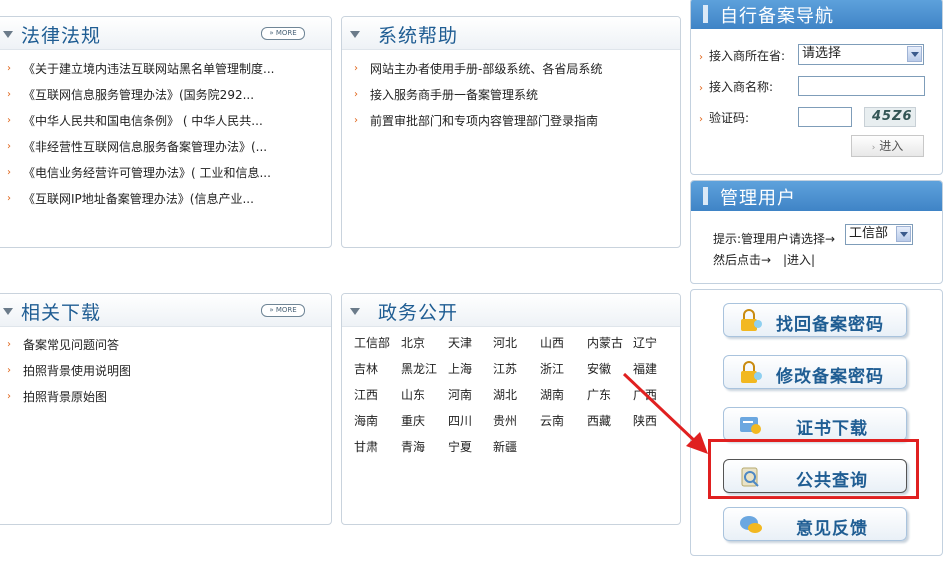  I want to click on region-link: 黑龙江, so click(419, 368).